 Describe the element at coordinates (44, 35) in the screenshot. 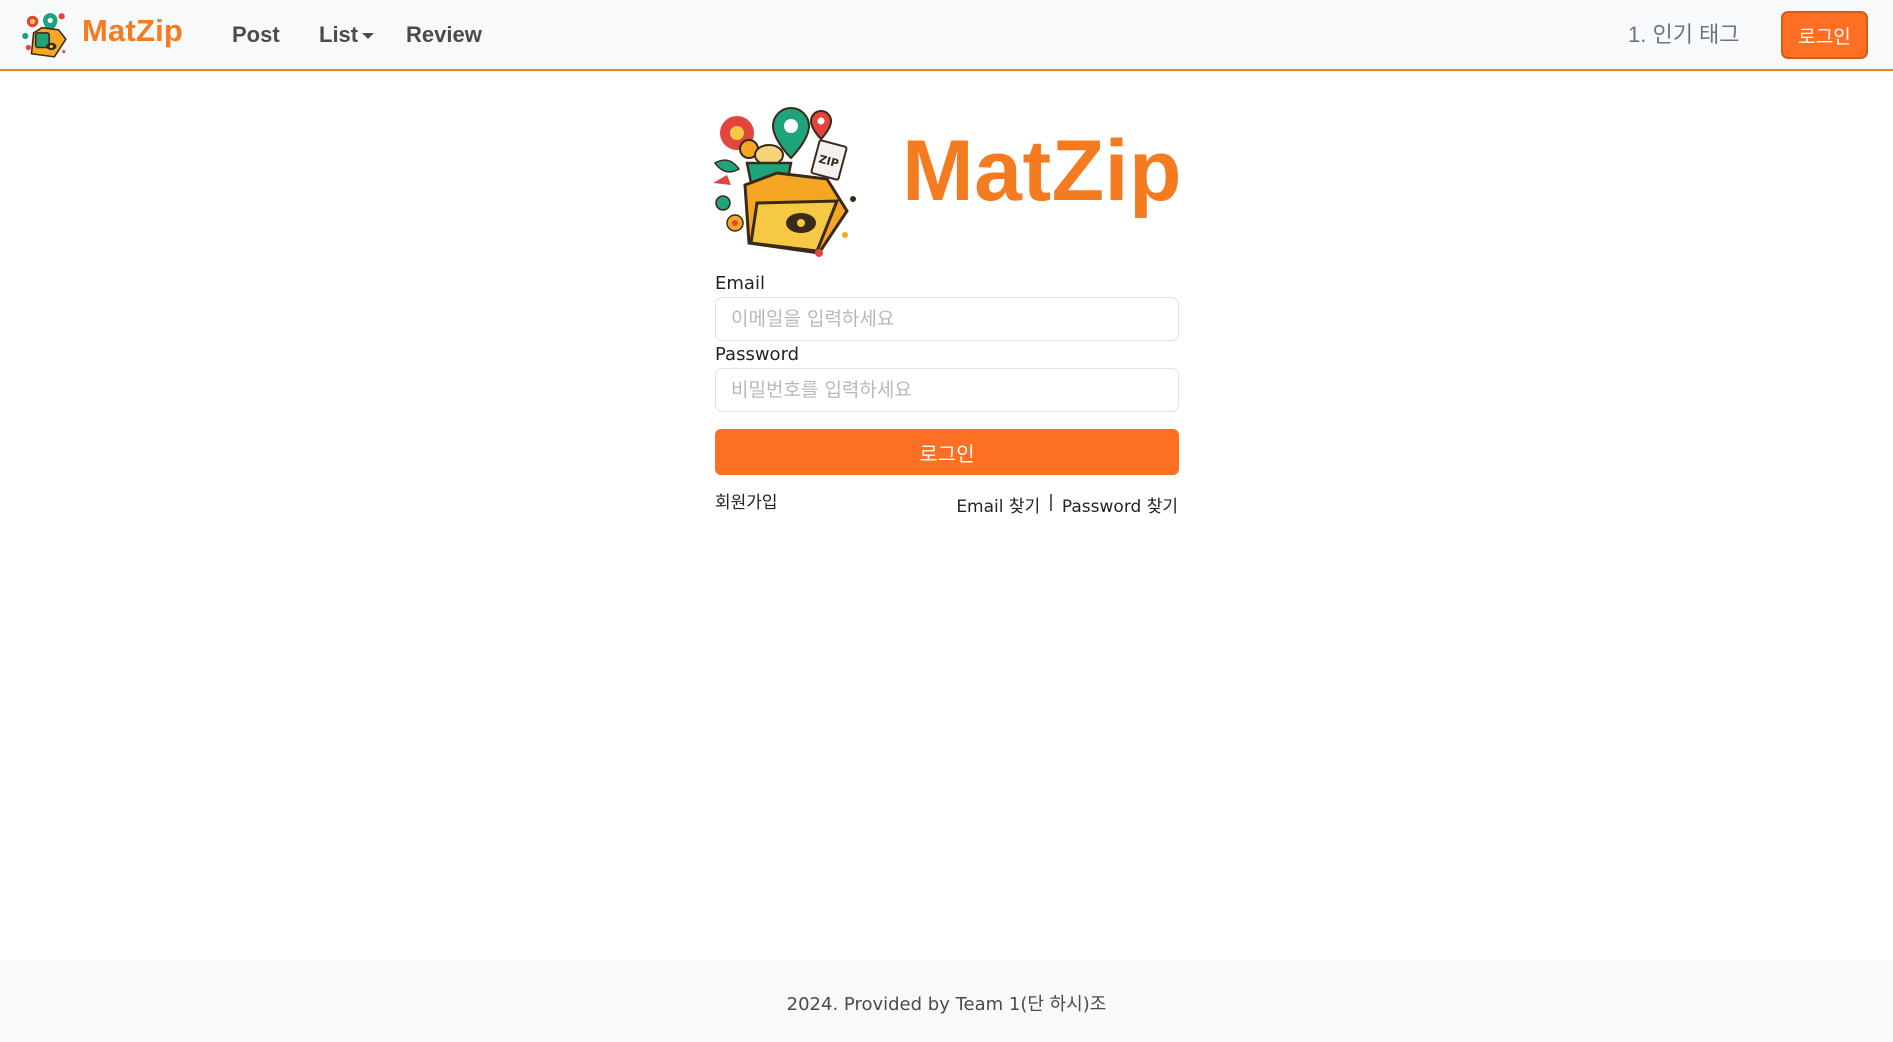

I see `matzip-logo-icon` at that location.